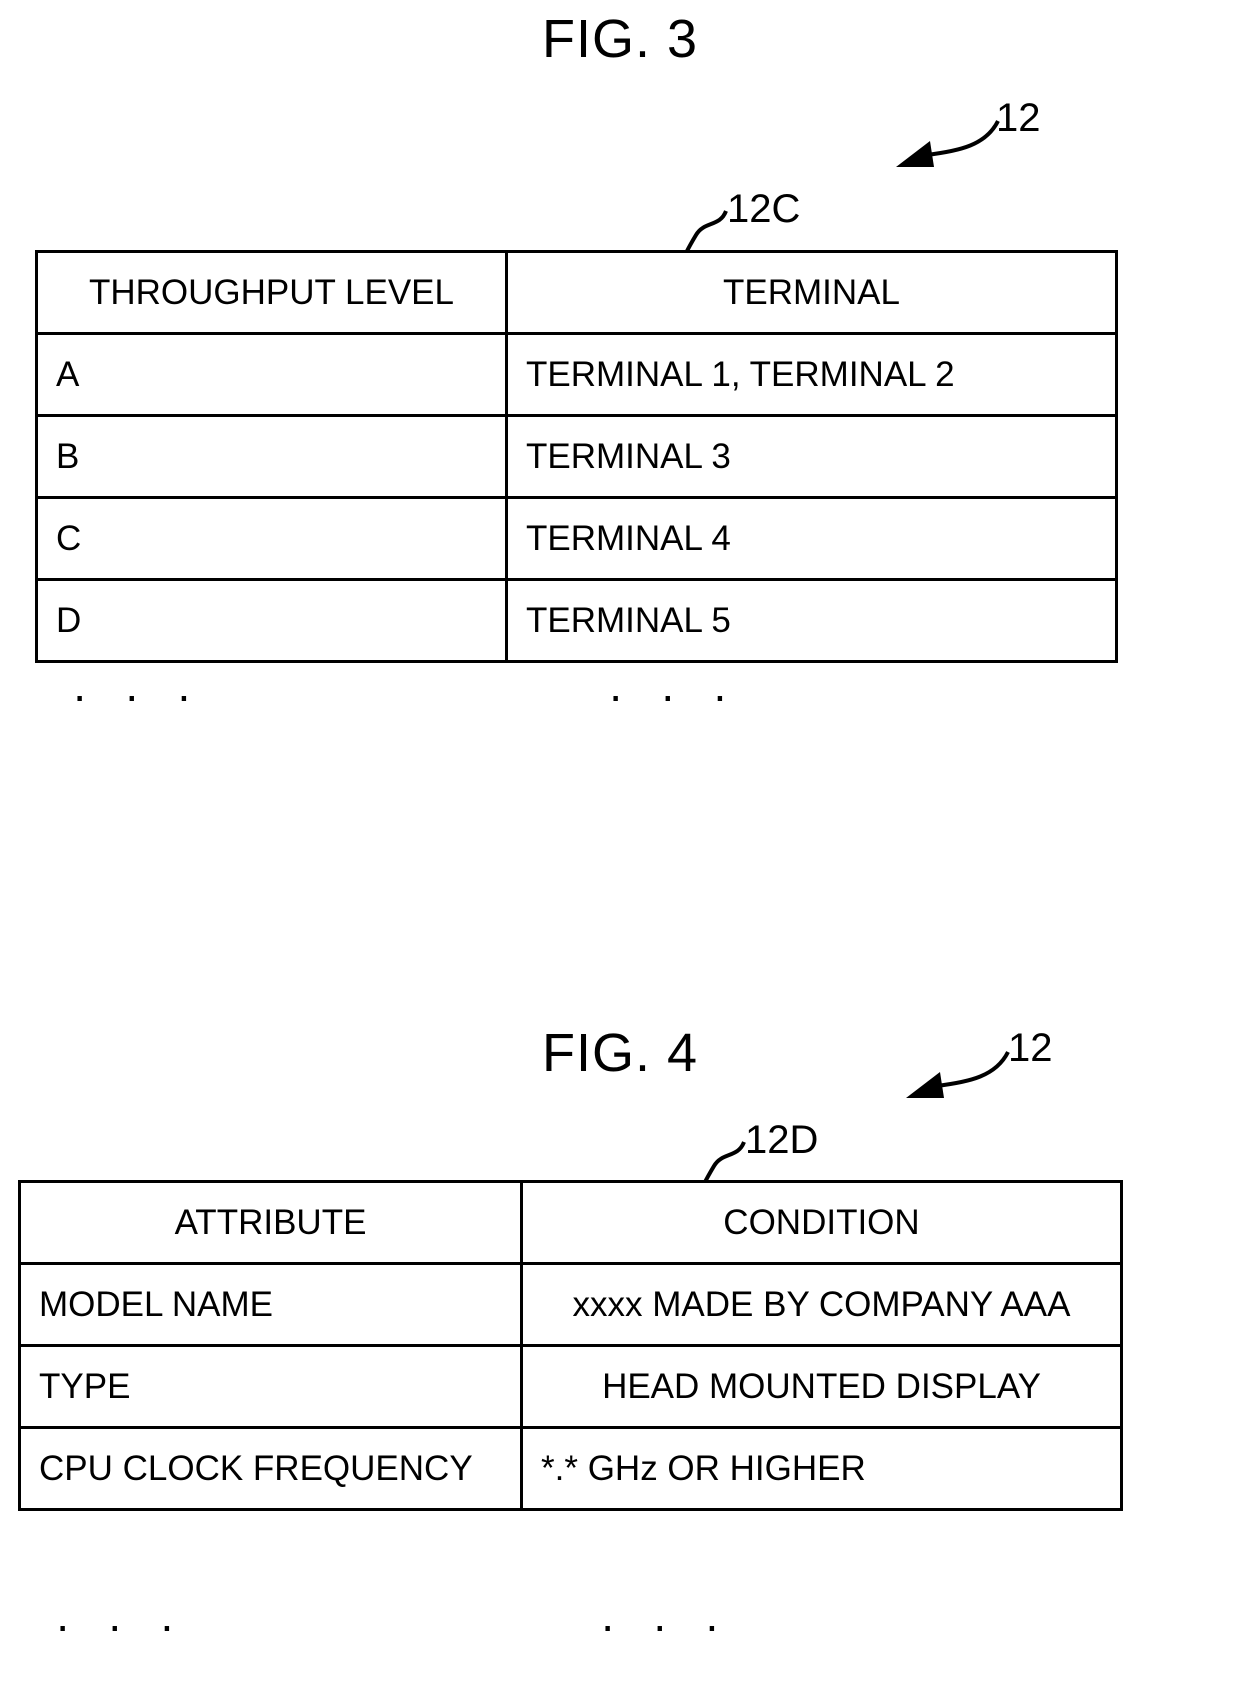 This screenshot has height=1694, width=1240. I want to click on reference-numeral-12-fig3: 12, so click(1018, 118).